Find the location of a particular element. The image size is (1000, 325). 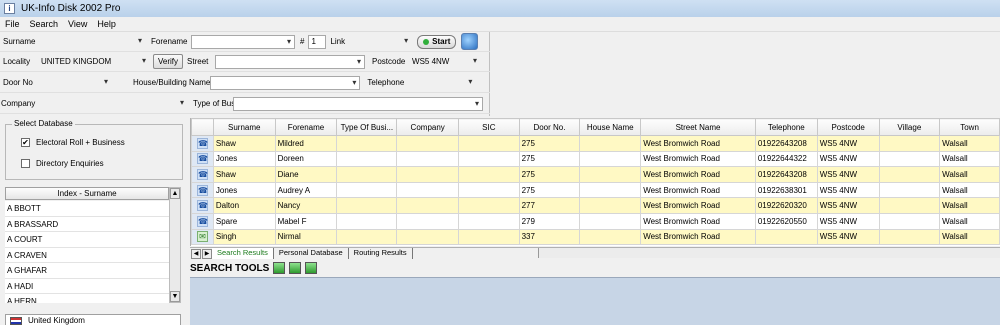

list-item: A HADI is located at coordinates (87, 286).